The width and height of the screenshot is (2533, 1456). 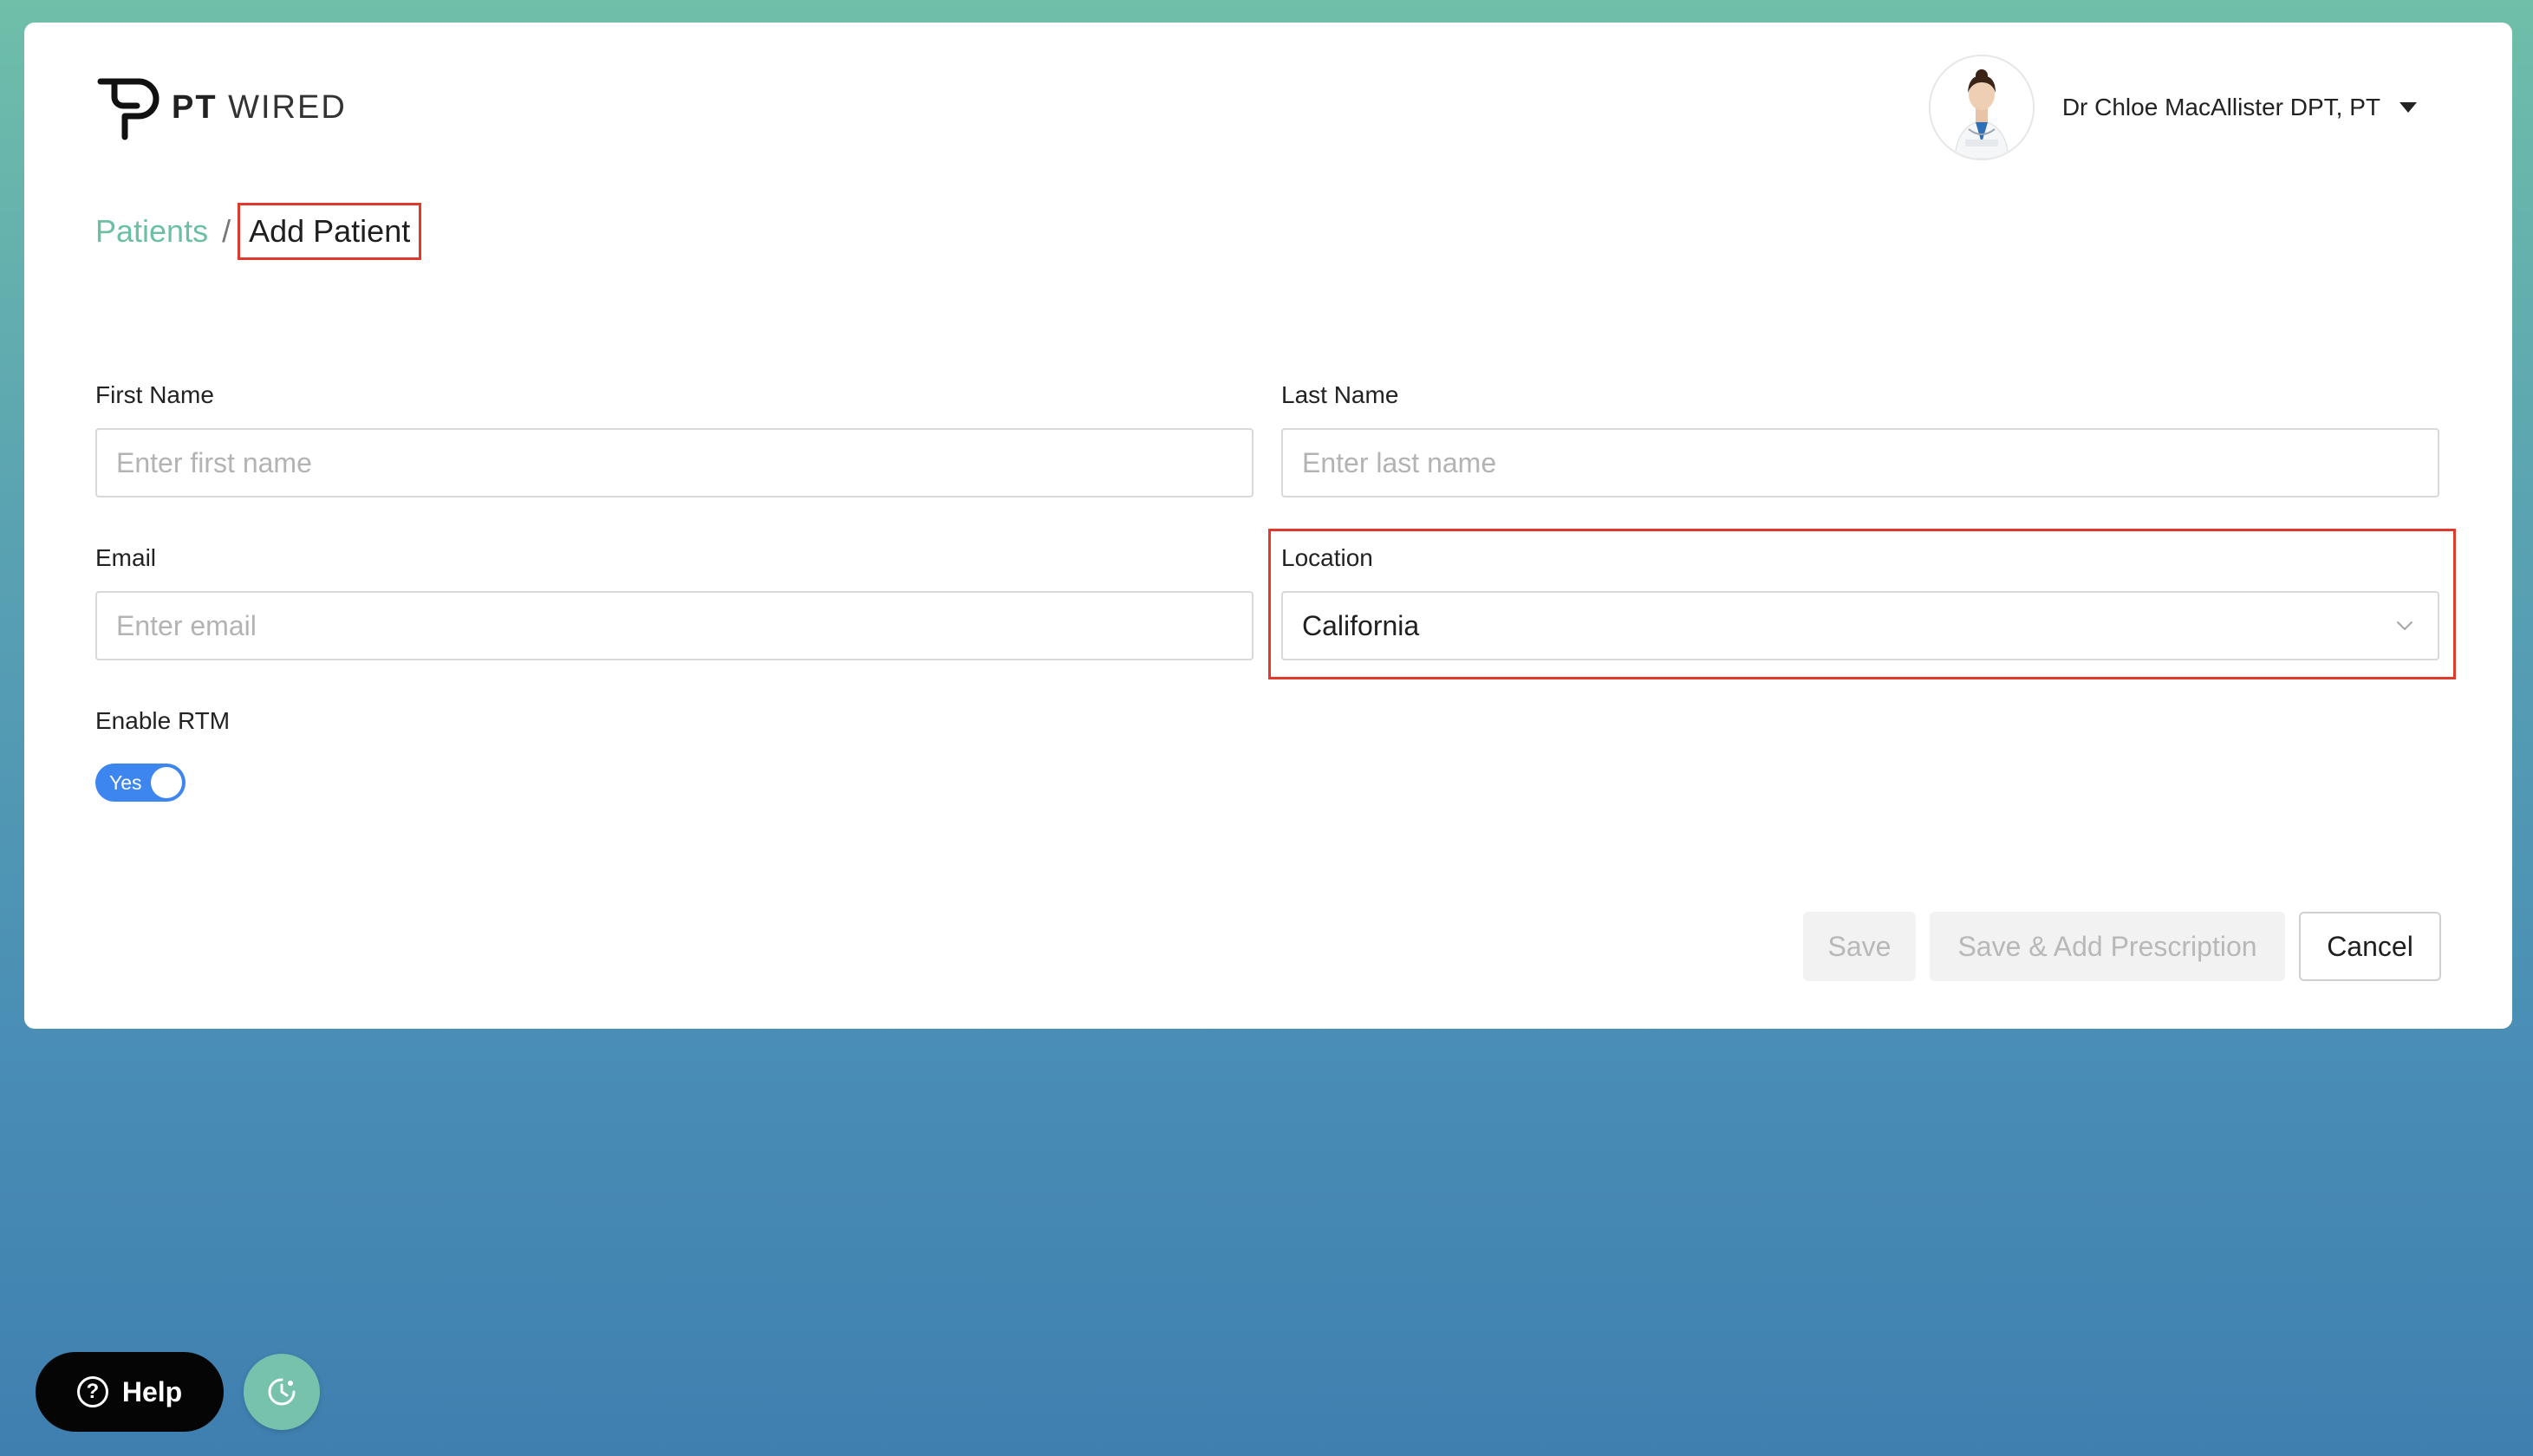 I want to click on user-menu: Dr Chloe MacAllister DPT, PT, so click(x=2172, y=107).